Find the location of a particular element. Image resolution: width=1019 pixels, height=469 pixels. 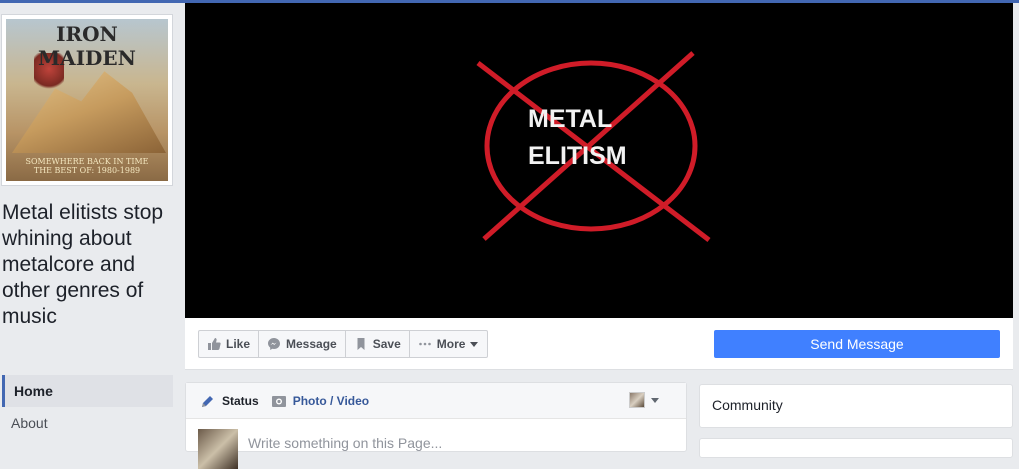

tab-status: Status is located at coordinates (229, 401).